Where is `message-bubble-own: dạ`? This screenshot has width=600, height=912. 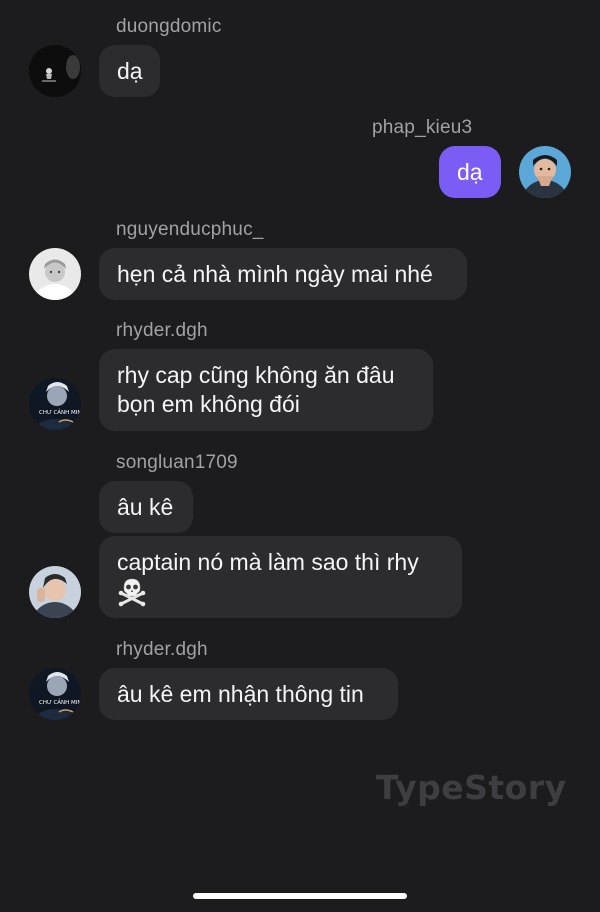
message-bubble-own: dạ is located at coordinates (470, 172).